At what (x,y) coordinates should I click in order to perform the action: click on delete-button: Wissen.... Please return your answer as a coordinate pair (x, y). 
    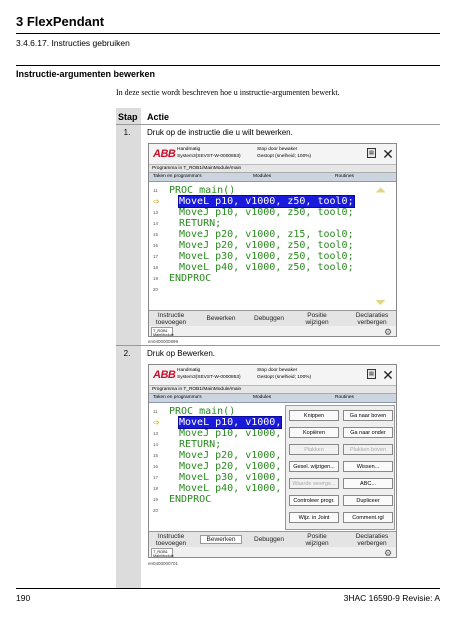
    Looking at the image, I should click on (368, 466).